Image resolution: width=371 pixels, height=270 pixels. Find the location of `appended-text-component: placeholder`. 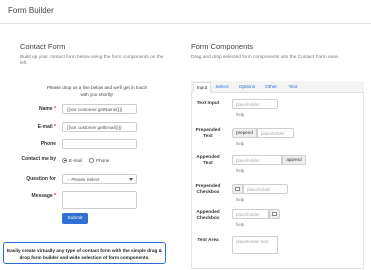

appended-text-component: placeholder is located at coordinates (257, 160).